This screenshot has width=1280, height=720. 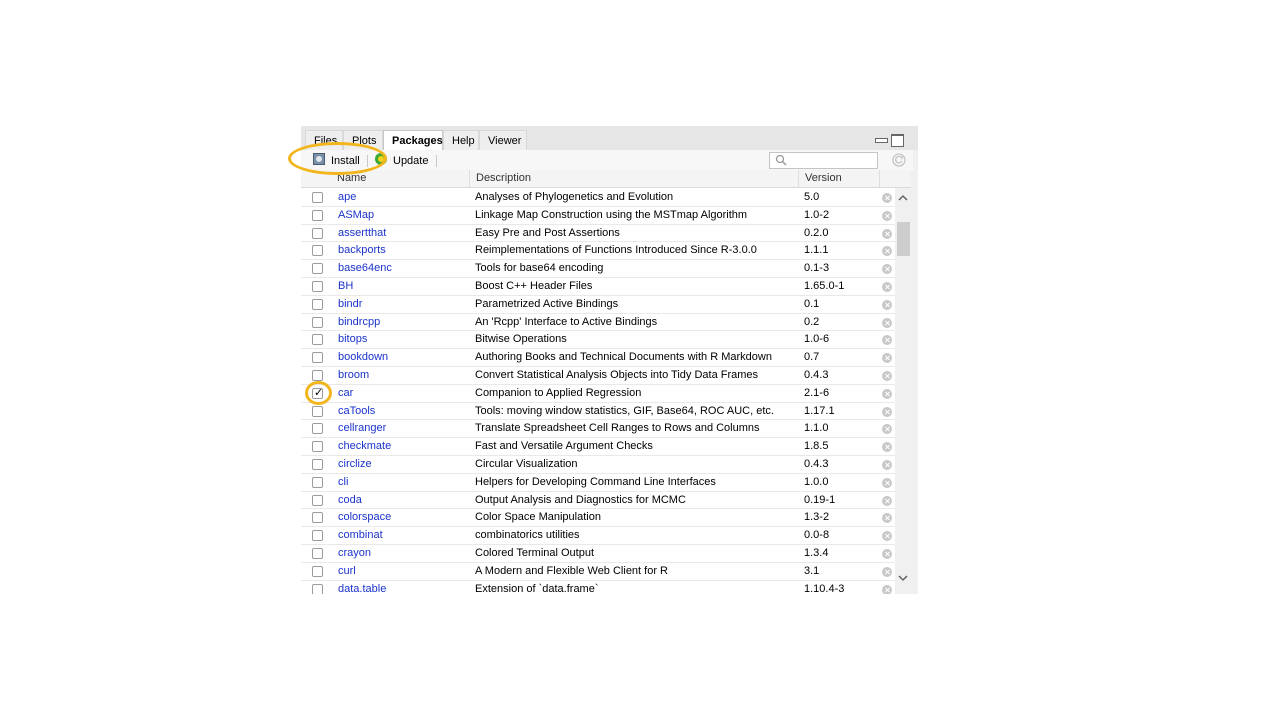 What do you see at coordinates (362, 250) in the screenshot?
I see `package-name-link: backports` at bounding box center [362, 250].